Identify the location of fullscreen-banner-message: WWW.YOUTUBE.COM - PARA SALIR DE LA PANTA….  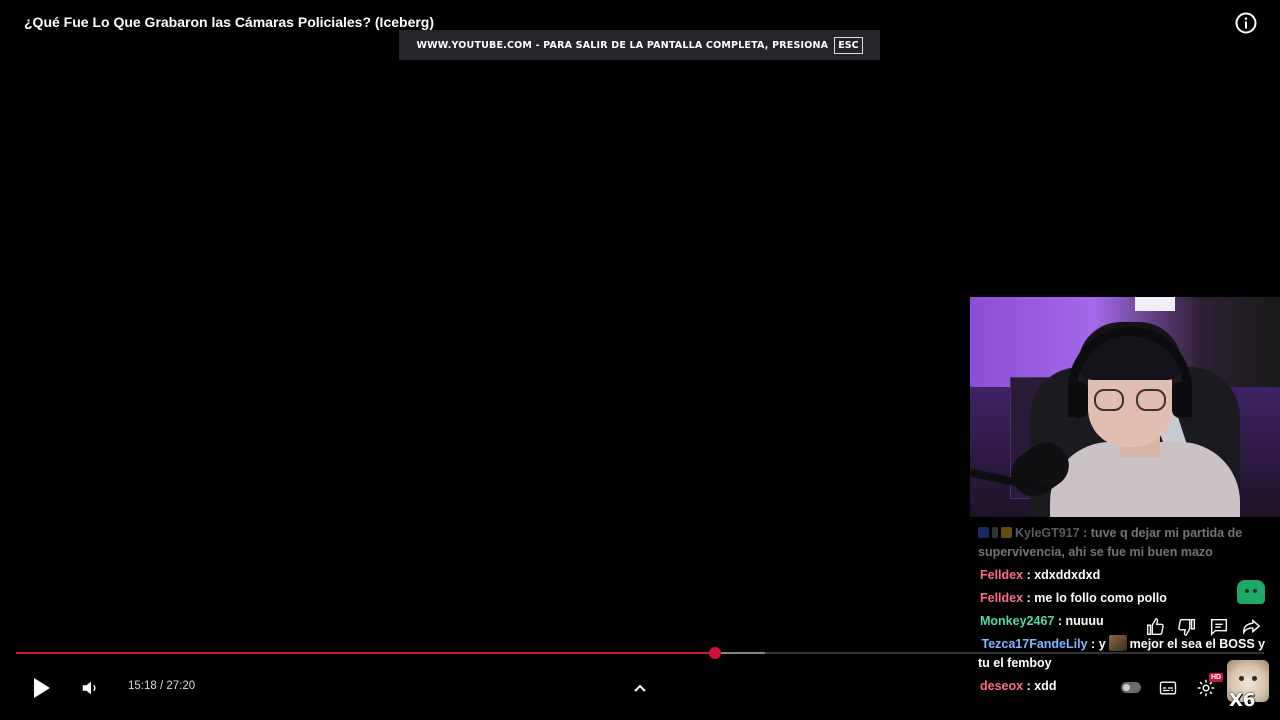
(622, 45).